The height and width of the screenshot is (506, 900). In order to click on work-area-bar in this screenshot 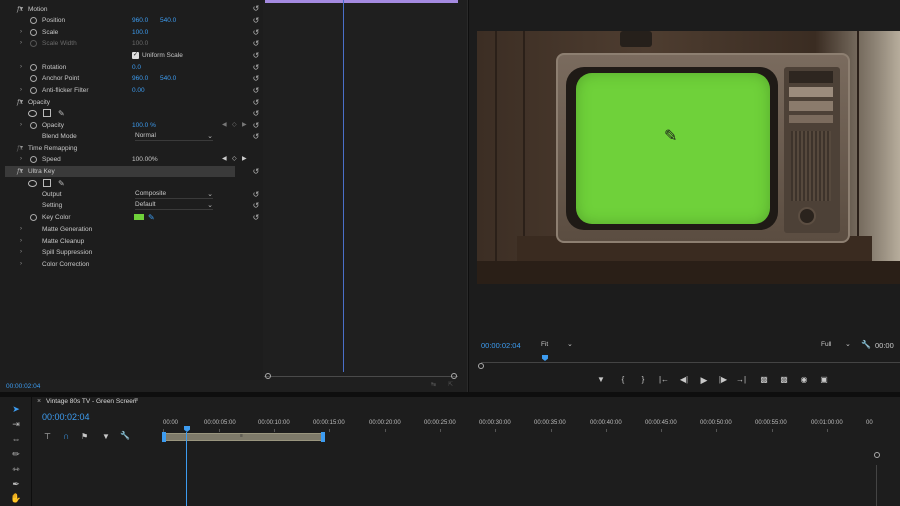, I will do `click(243, 437)`.